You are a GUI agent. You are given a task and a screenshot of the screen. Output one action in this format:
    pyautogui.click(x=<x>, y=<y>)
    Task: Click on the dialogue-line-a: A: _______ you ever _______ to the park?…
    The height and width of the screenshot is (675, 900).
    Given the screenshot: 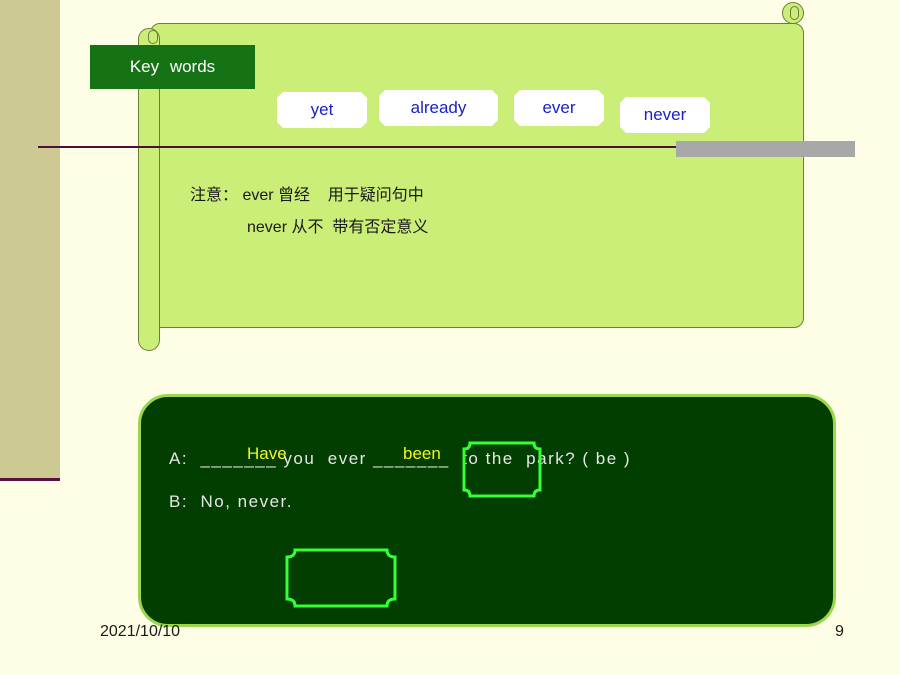 What is the action you would take?
    pyautogui.click(x=400, y=458)
    